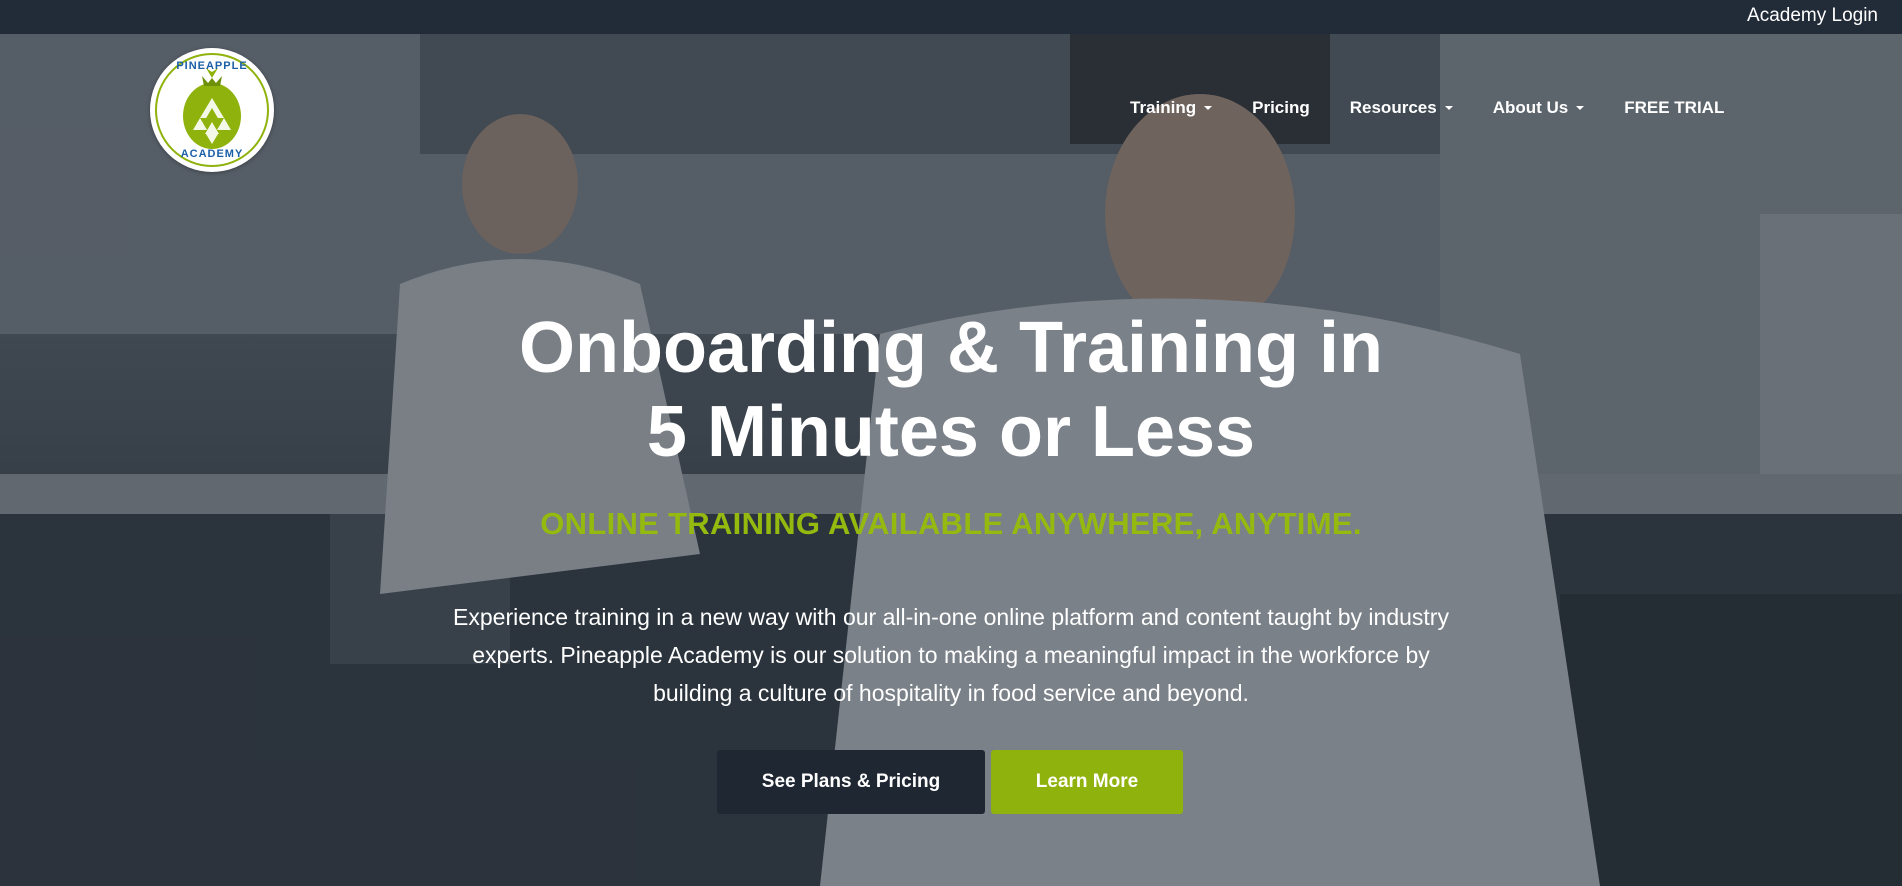  Describe the element at coordinates (951, 432) in the screenshot. I see `headline-line-2: 5 Minutes or Less` at that location.